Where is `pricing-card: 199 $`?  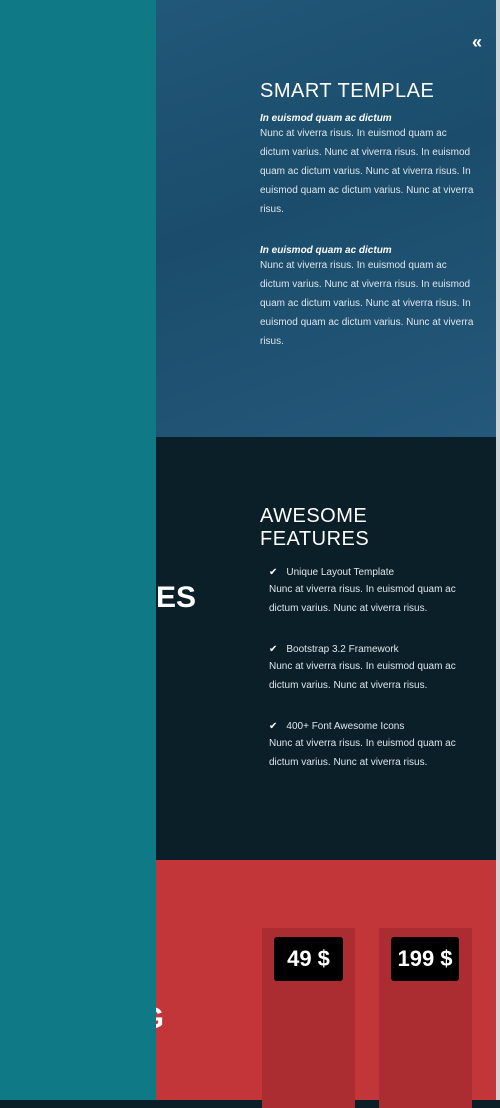 pricing-card: 199 $ is located at coordinates (425, 1018).